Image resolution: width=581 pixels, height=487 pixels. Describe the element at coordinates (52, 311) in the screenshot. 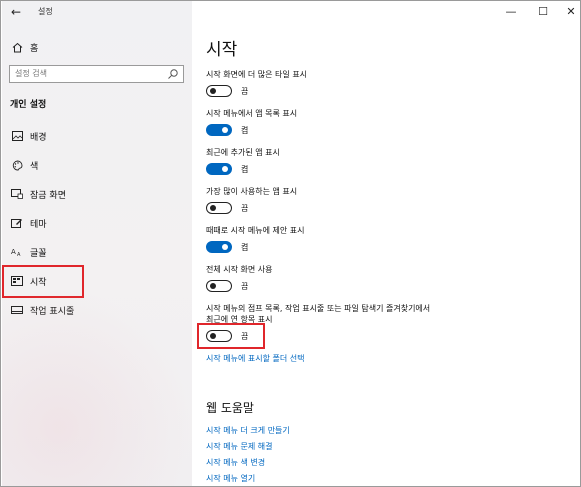

I see `sidebar-item-label: 작업 표시줄` at that location.